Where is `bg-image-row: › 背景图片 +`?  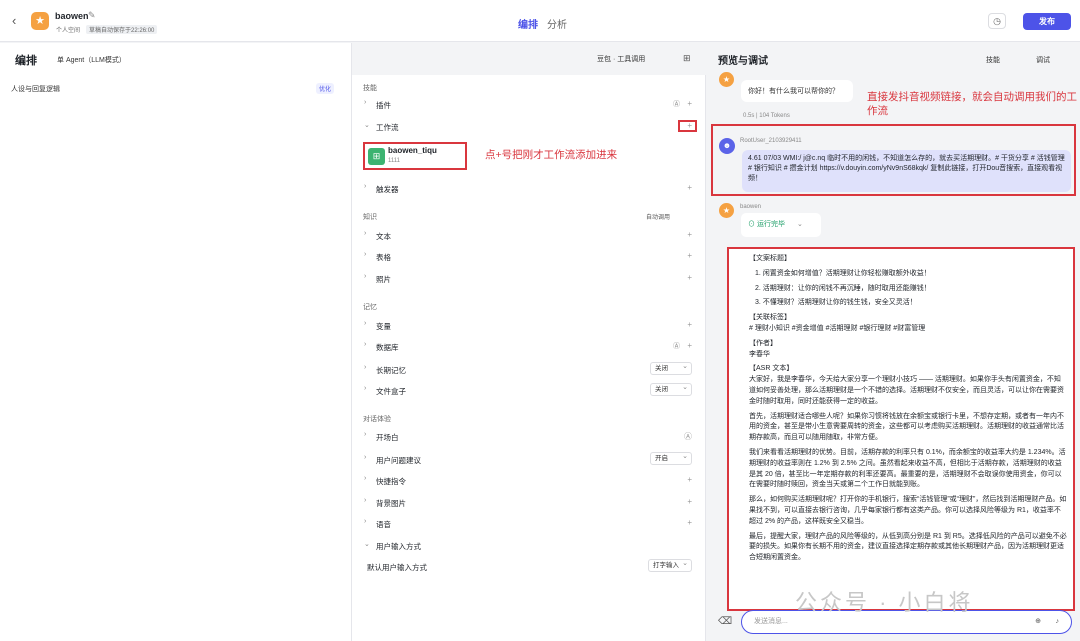 bg-image-row: › 背景图片 + is located at coordinates (529, 505).